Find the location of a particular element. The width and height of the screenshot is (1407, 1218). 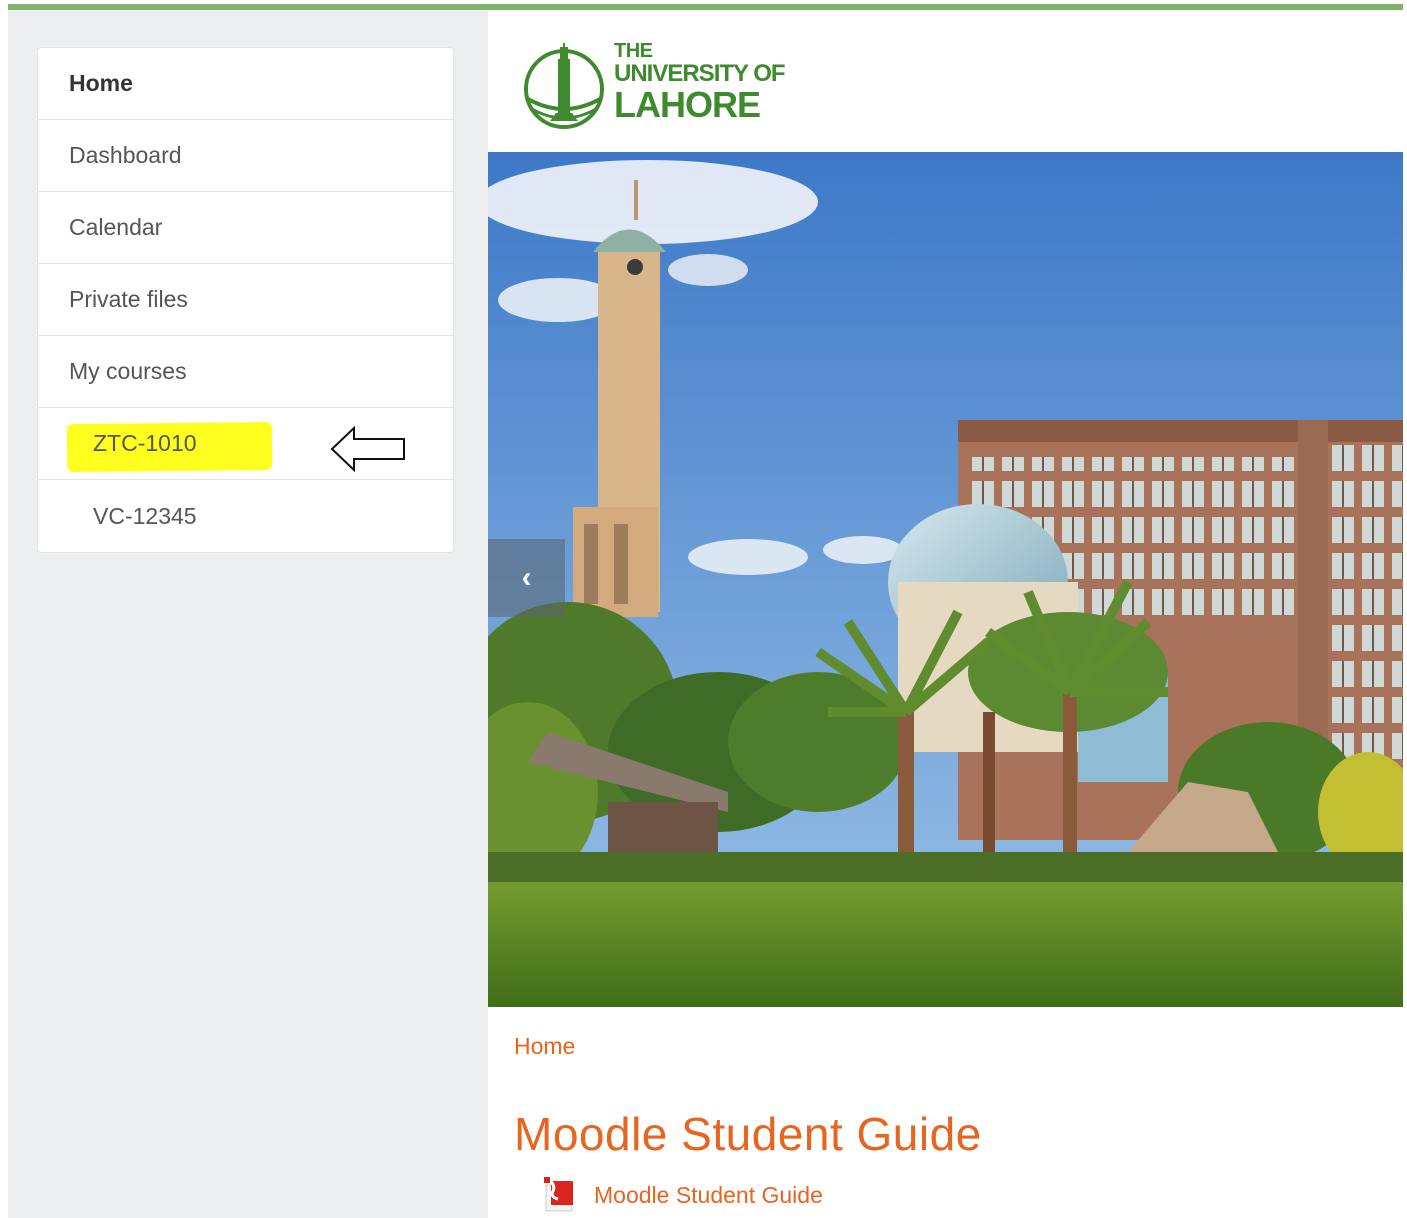

nav-item-label: Calendar is located at coordinates (116, 227).